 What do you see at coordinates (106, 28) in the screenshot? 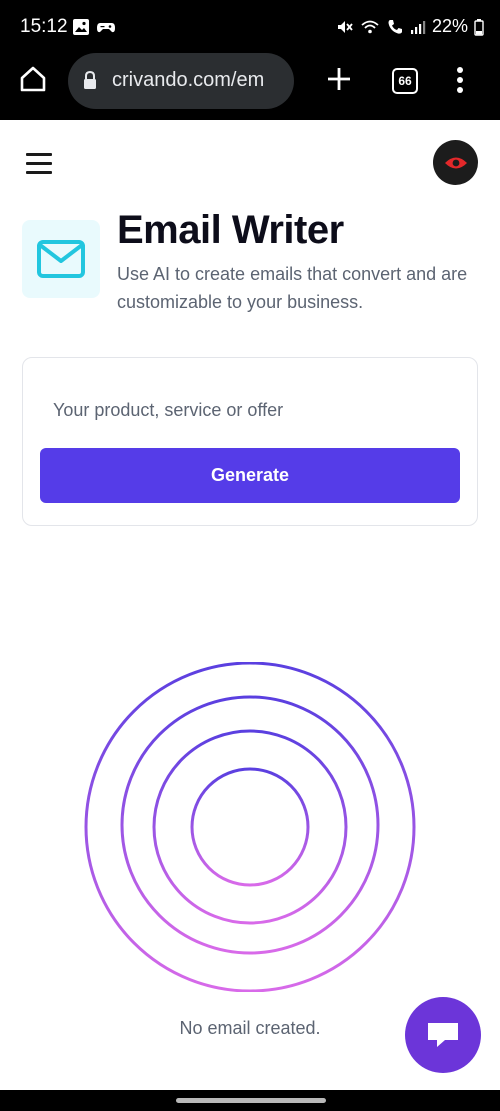
I see `game-controller-icon` at bounding box center [106, 28].